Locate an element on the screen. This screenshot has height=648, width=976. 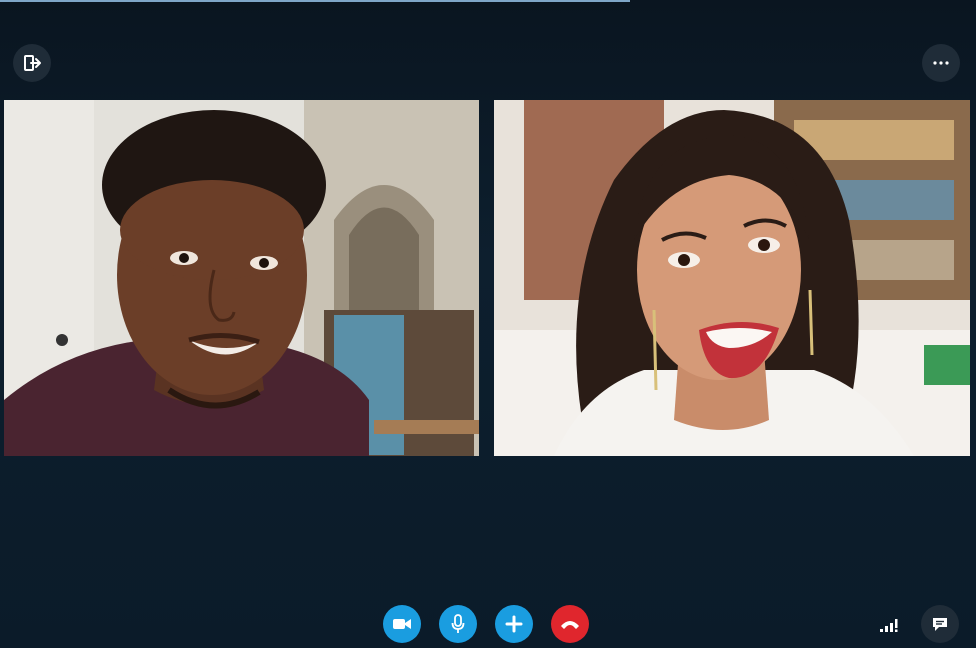
open-chat-button is located at coordinates (940, 624).